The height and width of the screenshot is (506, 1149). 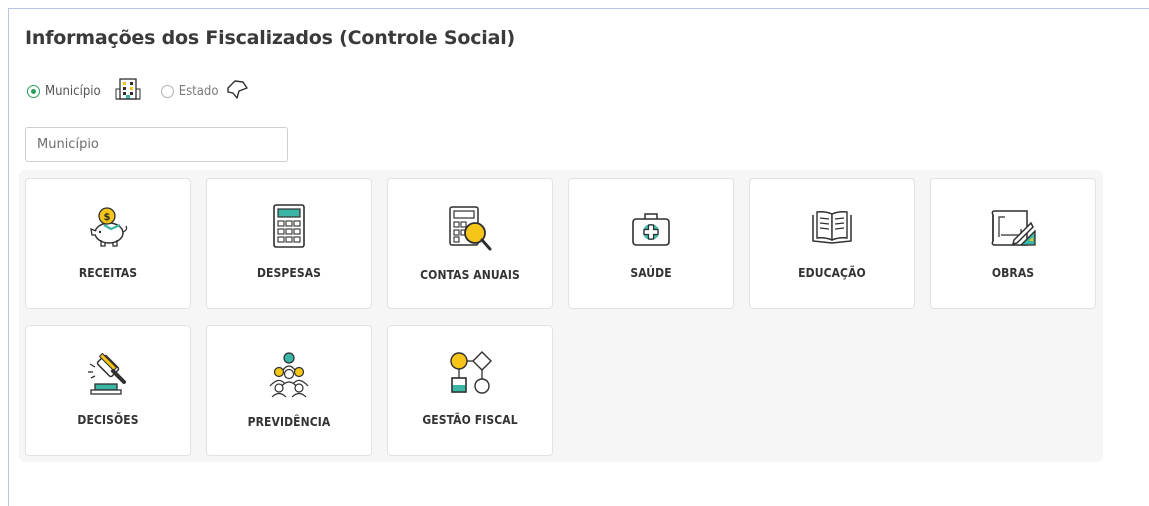 I want to click on card-saude: SAÚDE, so click(x=651, y=243).